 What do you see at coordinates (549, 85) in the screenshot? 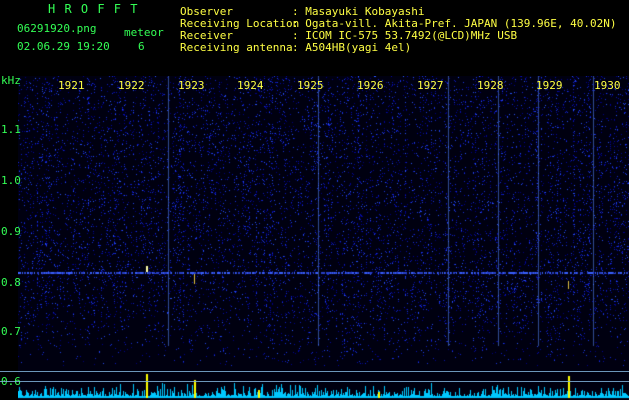
I see `x-tick-1929: 1929` at bounding box center [549, 85].